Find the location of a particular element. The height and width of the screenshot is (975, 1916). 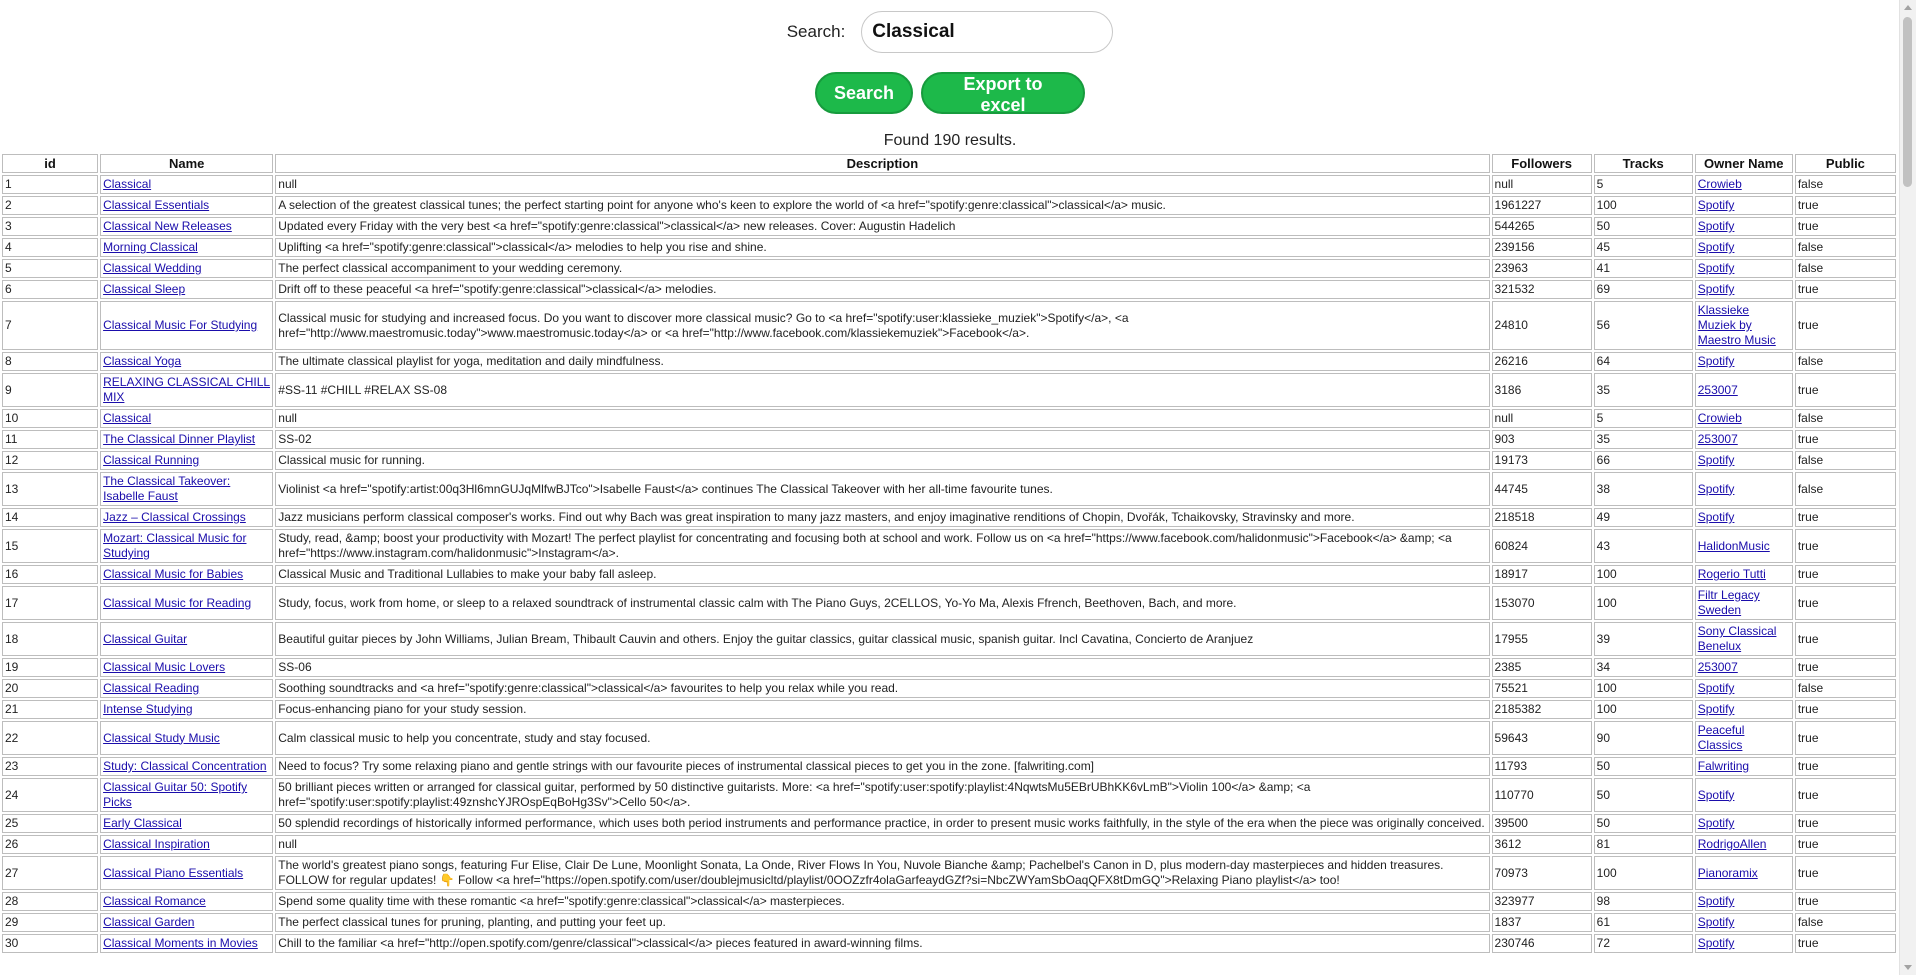

header-description: Description is located at coordinates (882, 163).